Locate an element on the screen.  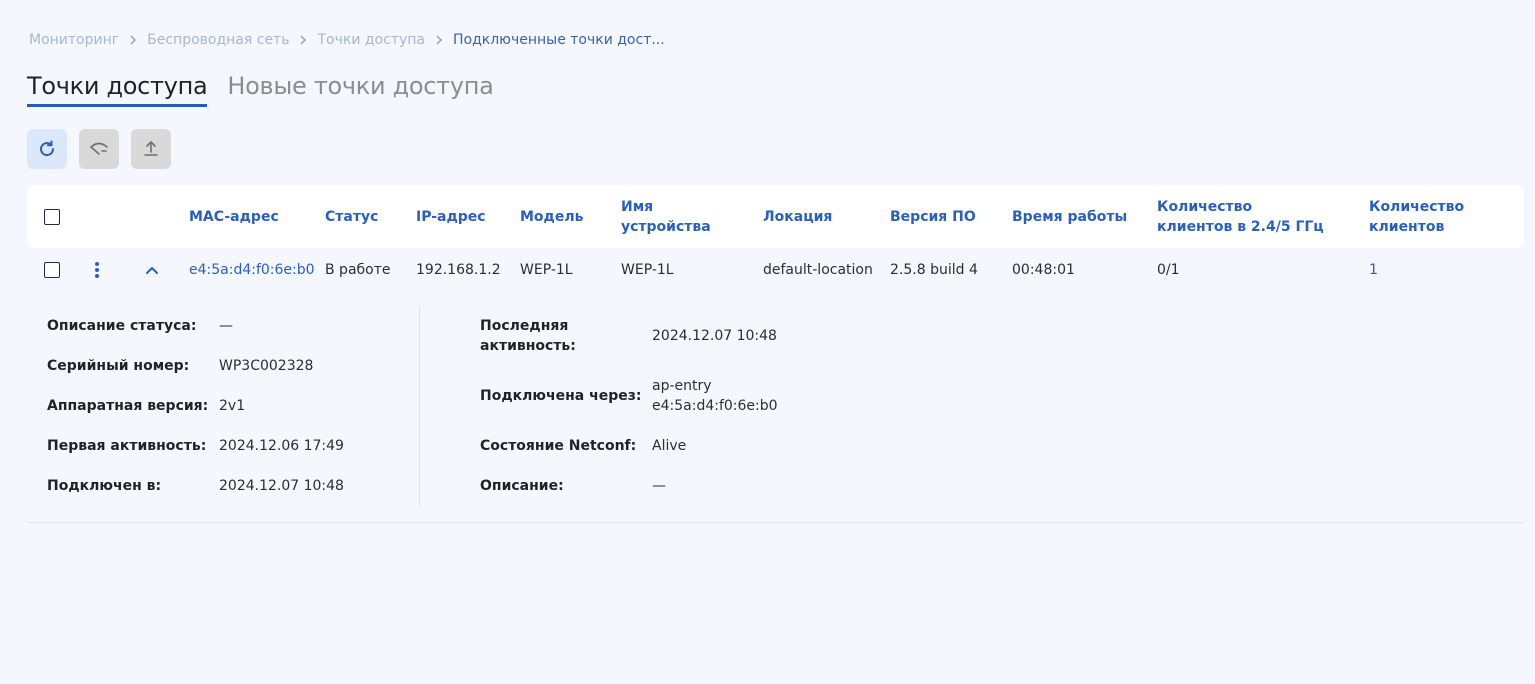
select-all-cell is located at coordinates (52, 216).